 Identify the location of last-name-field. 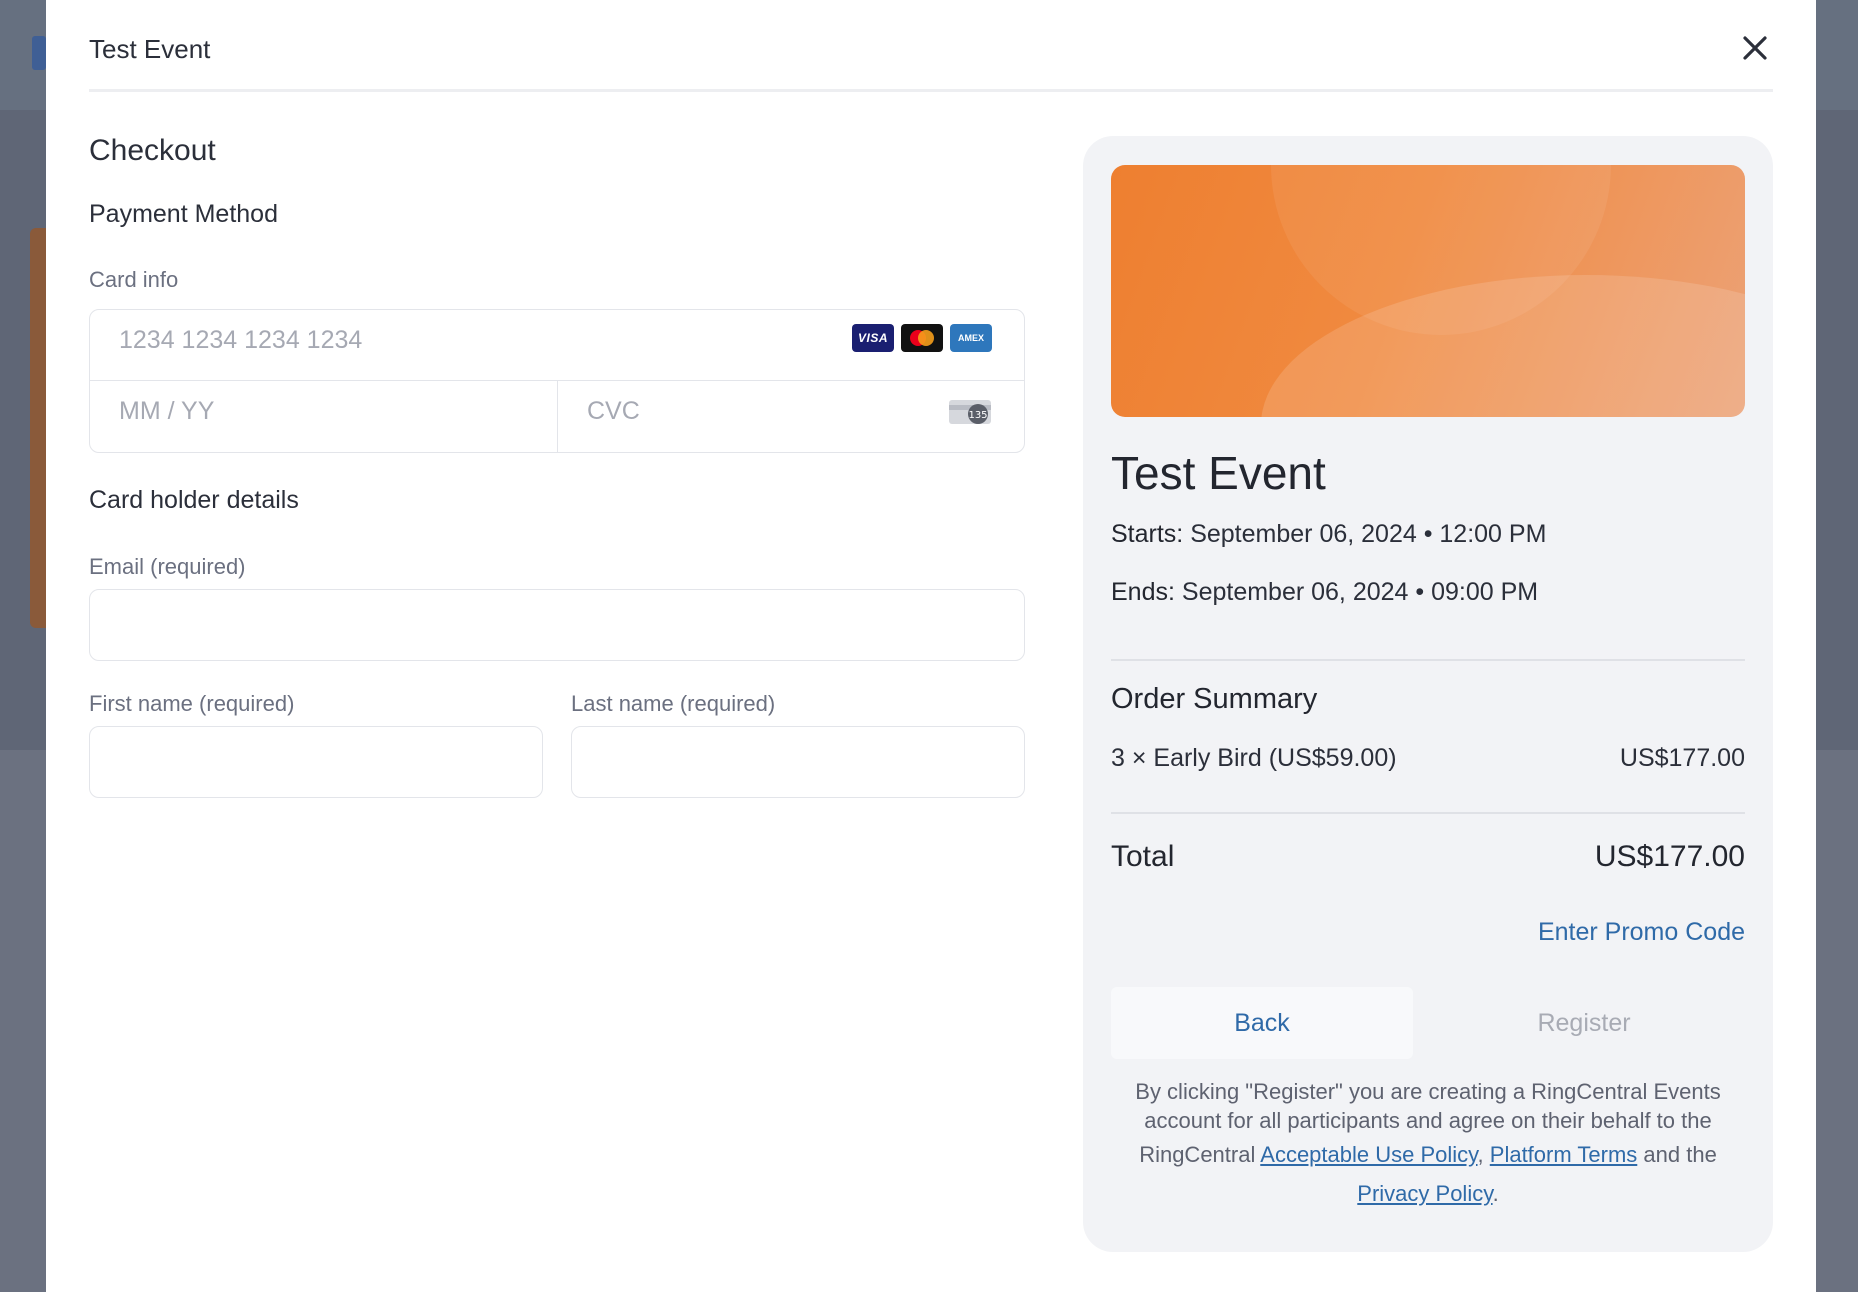
(798, 762).